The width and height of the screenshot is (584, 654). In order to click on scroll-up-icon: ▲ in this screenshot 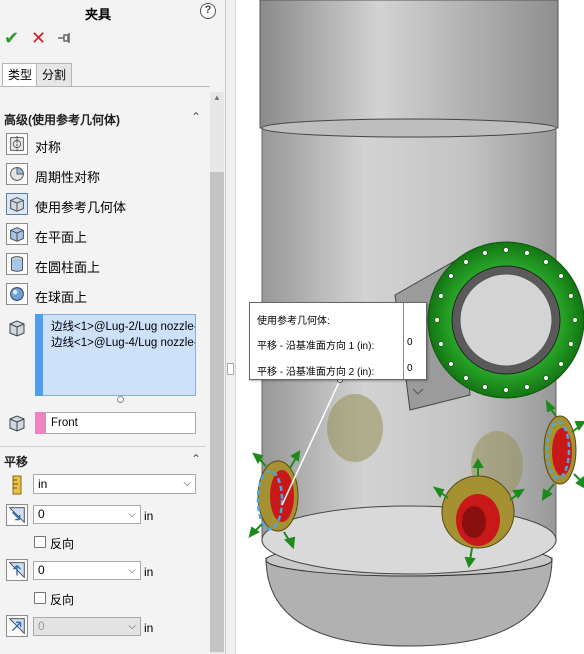, I will do `click(217, 98)`.